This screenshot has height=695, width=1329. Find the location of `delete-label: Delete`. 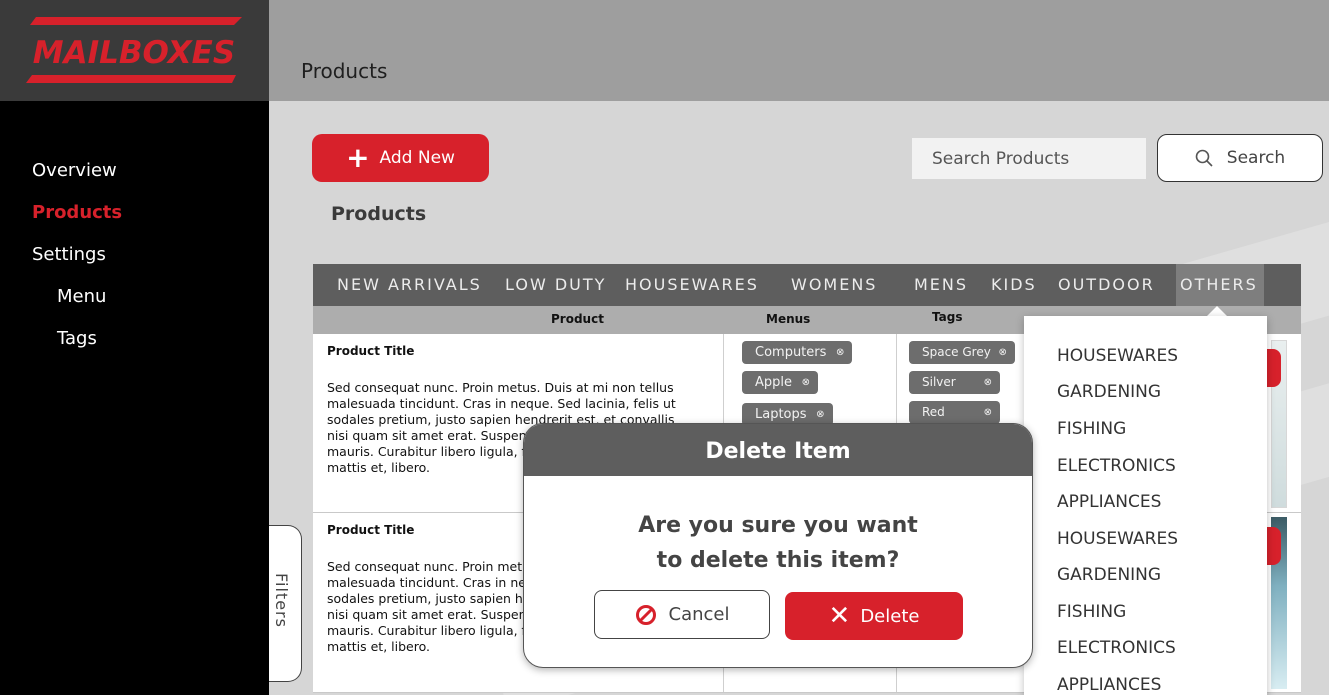

delete-label: Delete is located at coordinates (890, 616).